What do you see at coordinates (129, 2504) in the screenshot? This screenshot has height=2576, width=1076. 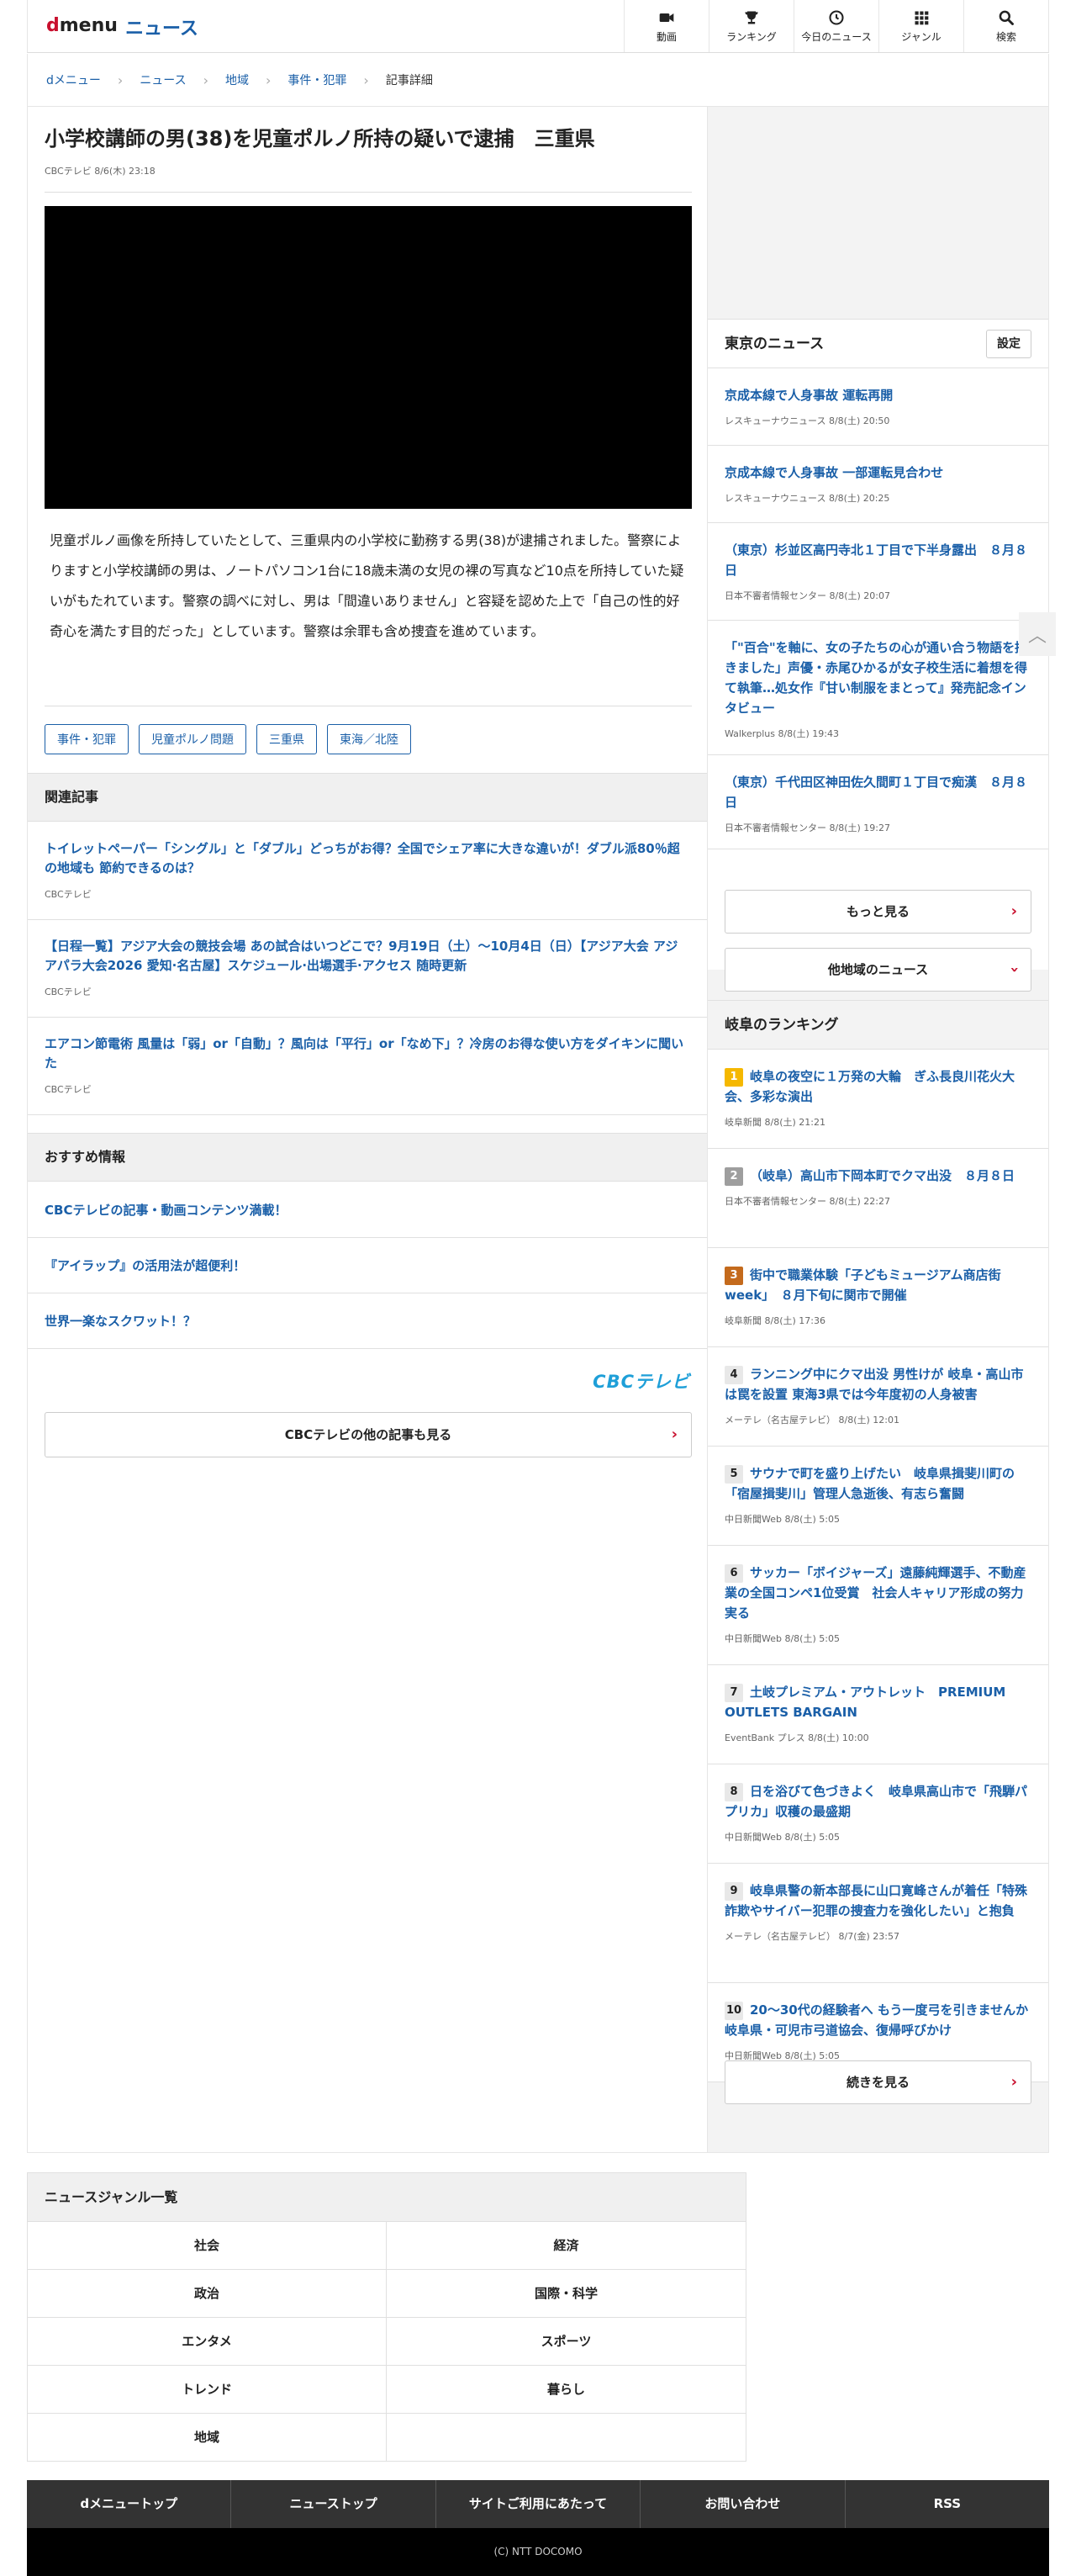 I see `footer-dmenu-top: dメニュートップ` at bounding box center [129, 2504].